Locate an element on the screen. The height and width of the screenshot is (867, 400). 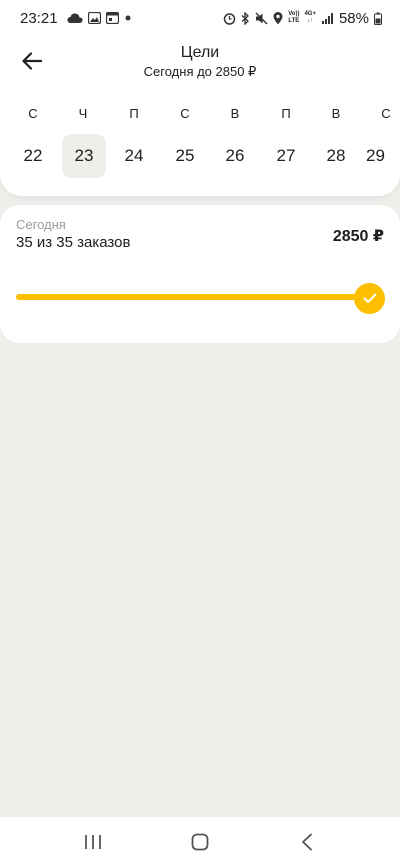
mute-icon is located at coordinates (261, 18).